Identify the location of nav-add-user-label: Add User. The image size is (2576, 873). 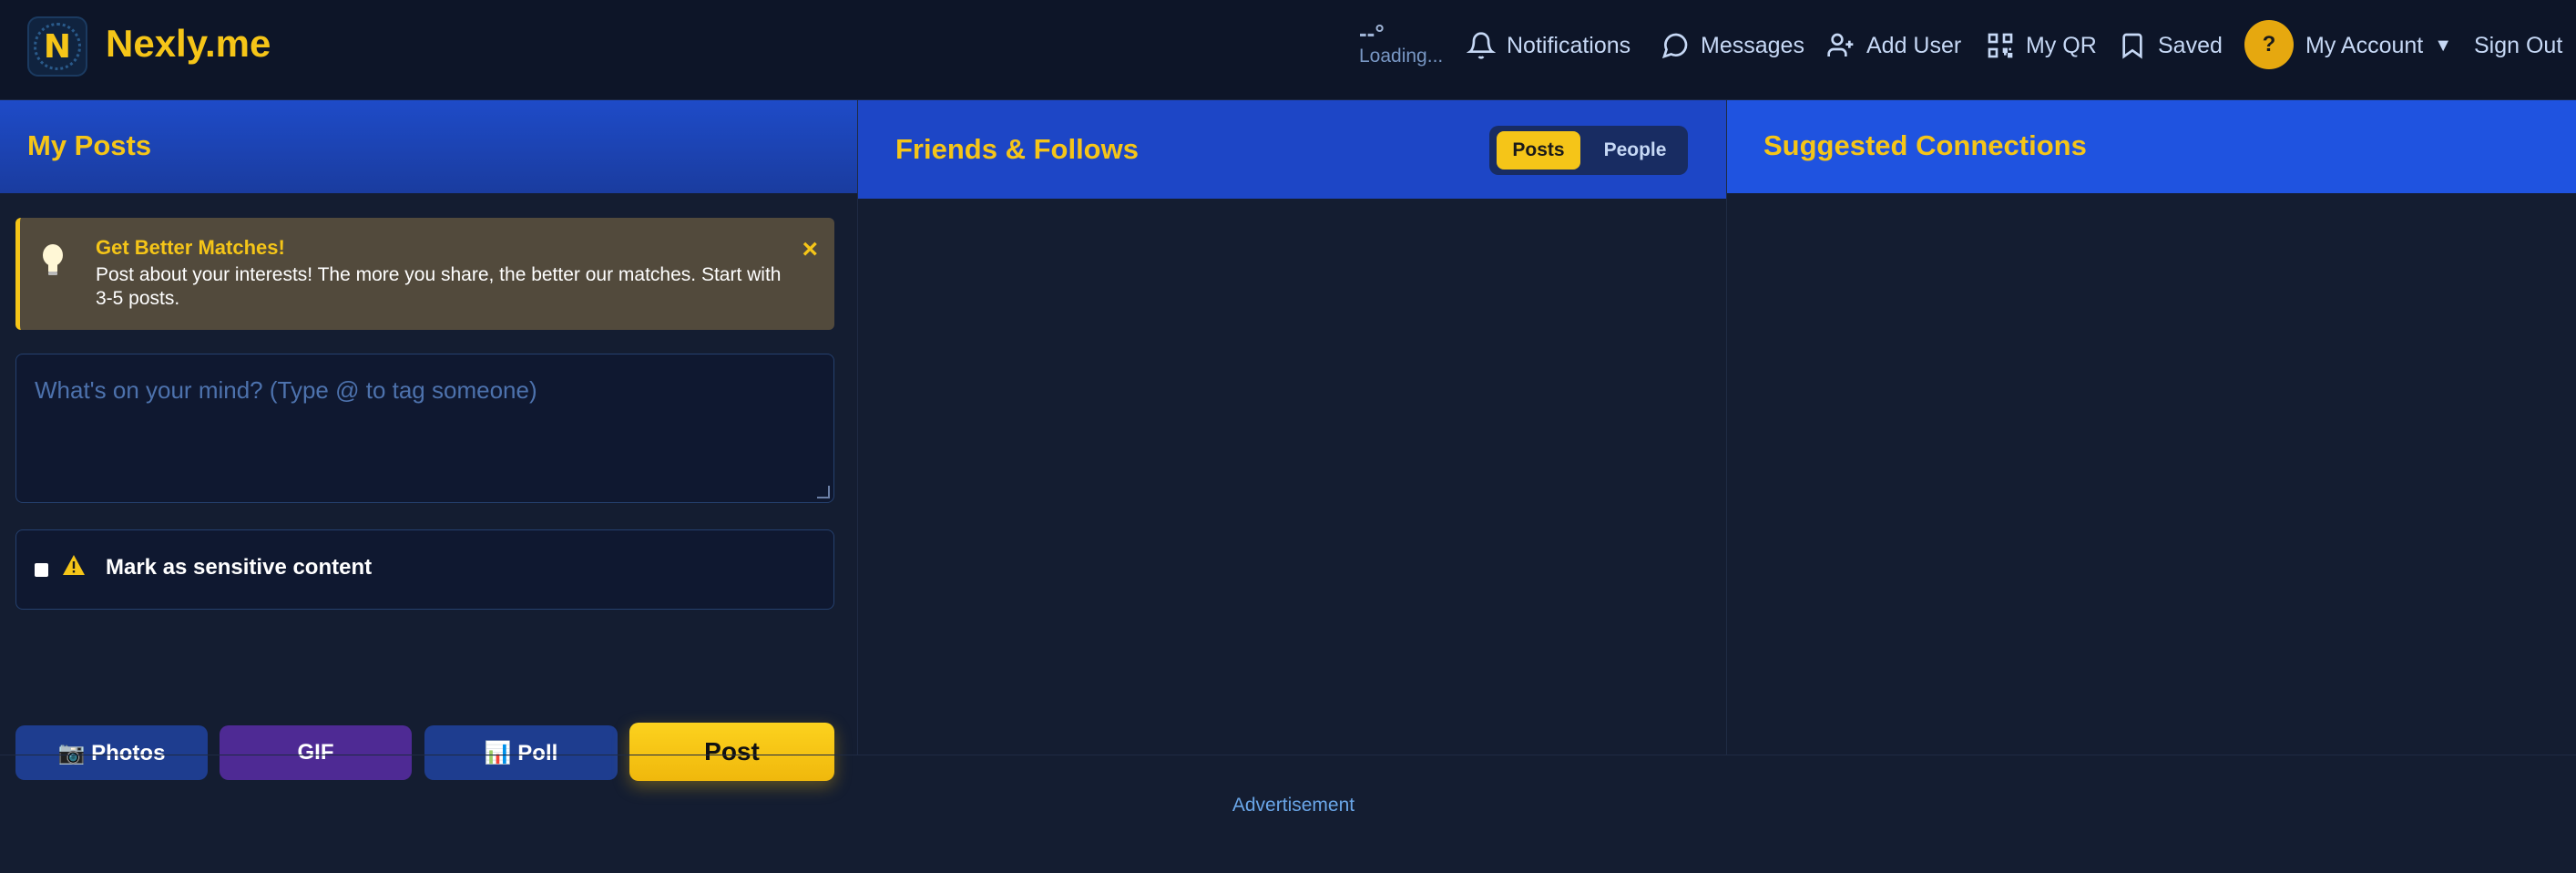
(1914, 45).